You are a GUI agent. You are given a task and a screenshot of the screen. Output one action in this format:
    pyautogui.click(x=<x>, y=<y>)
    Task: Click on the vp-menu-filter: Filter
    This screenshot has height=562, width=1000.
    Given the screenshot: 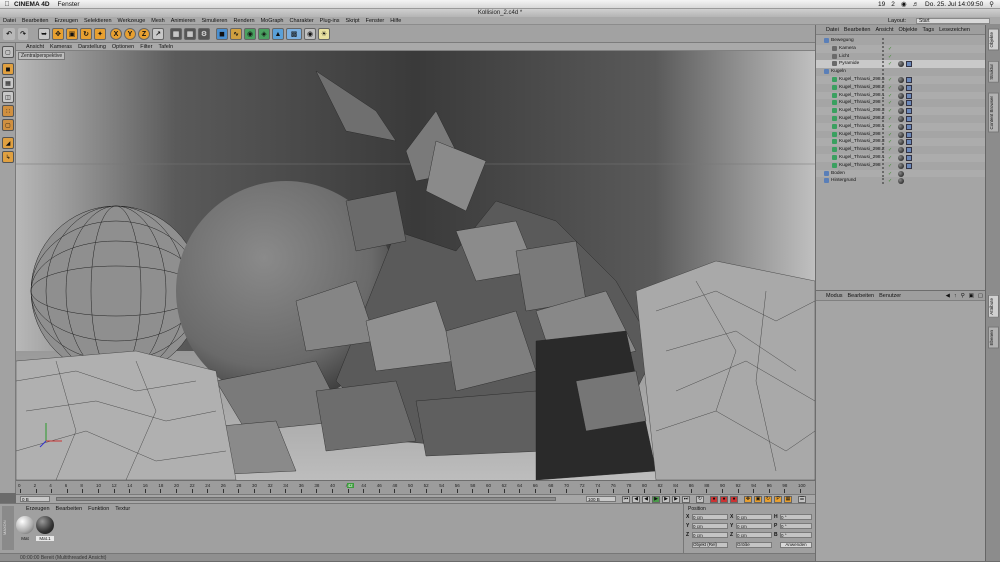 What is the action you would take?
    pyautogui.click(x=146, y=47)
    